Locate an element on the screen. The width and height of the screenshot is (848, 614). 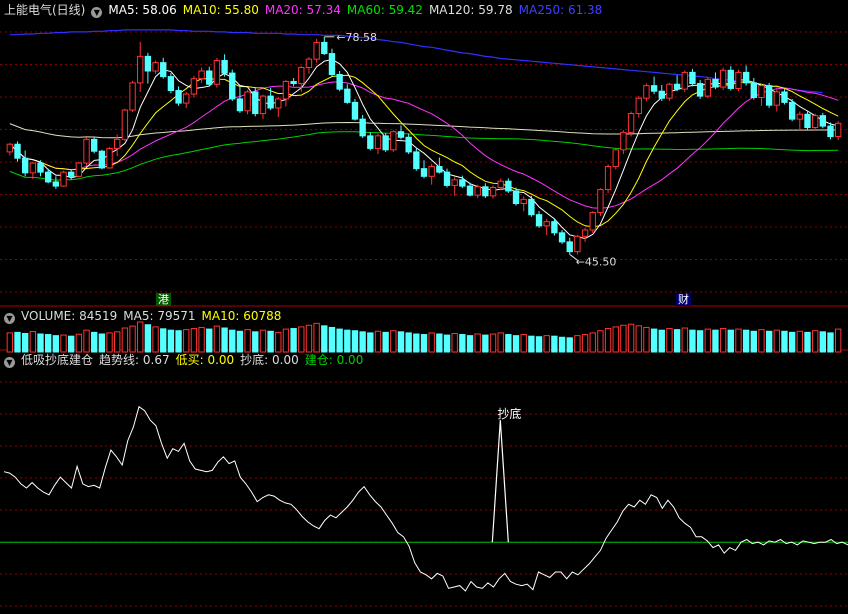
stock-title: 上能电气(日线) is located at coordinates (45, 10).